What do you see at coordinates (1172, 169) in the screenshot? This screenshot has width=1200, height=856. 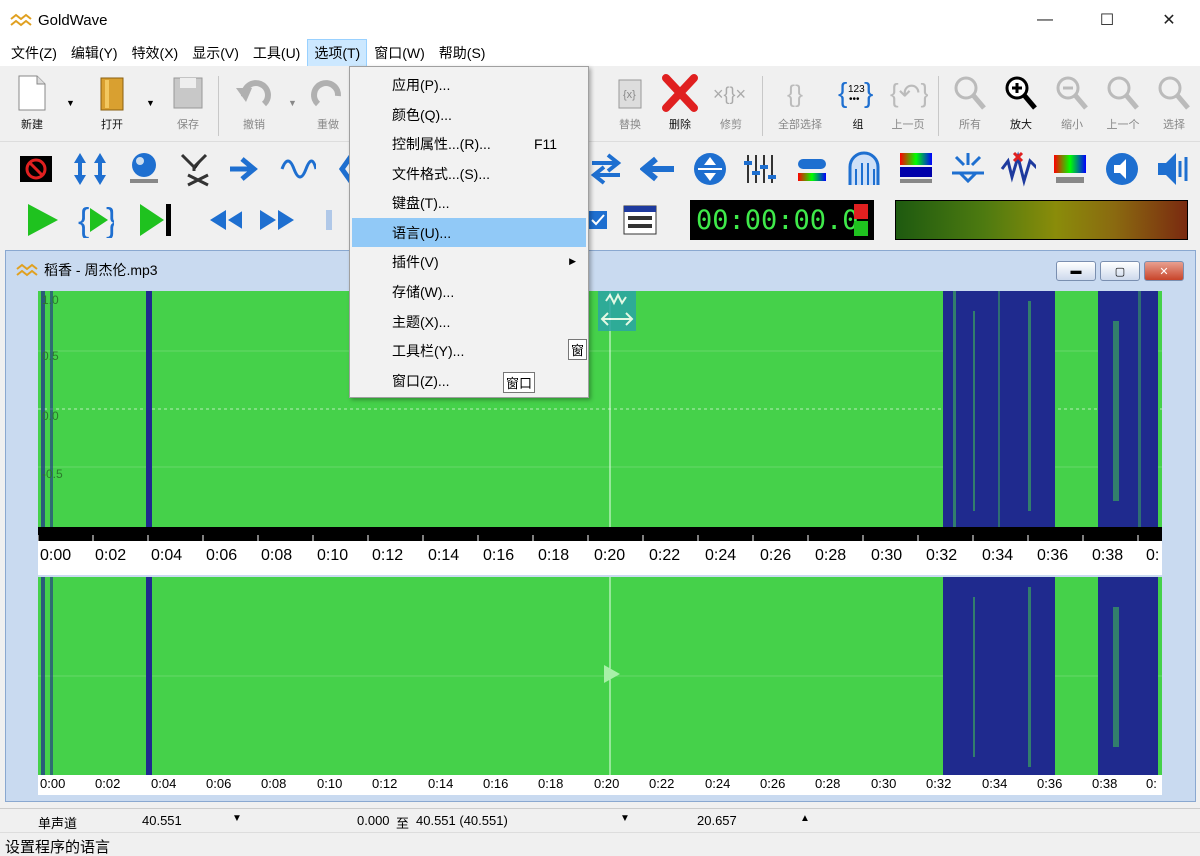 I see `speaker-icon` at bounding box center [1172, 169].